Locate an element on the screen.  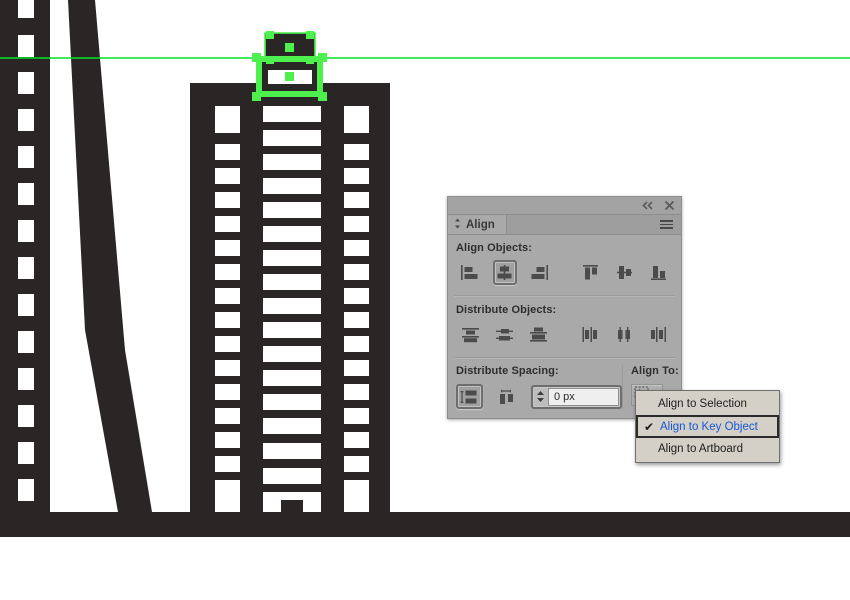
tab-row-filler is located at coordinates (581, 224).